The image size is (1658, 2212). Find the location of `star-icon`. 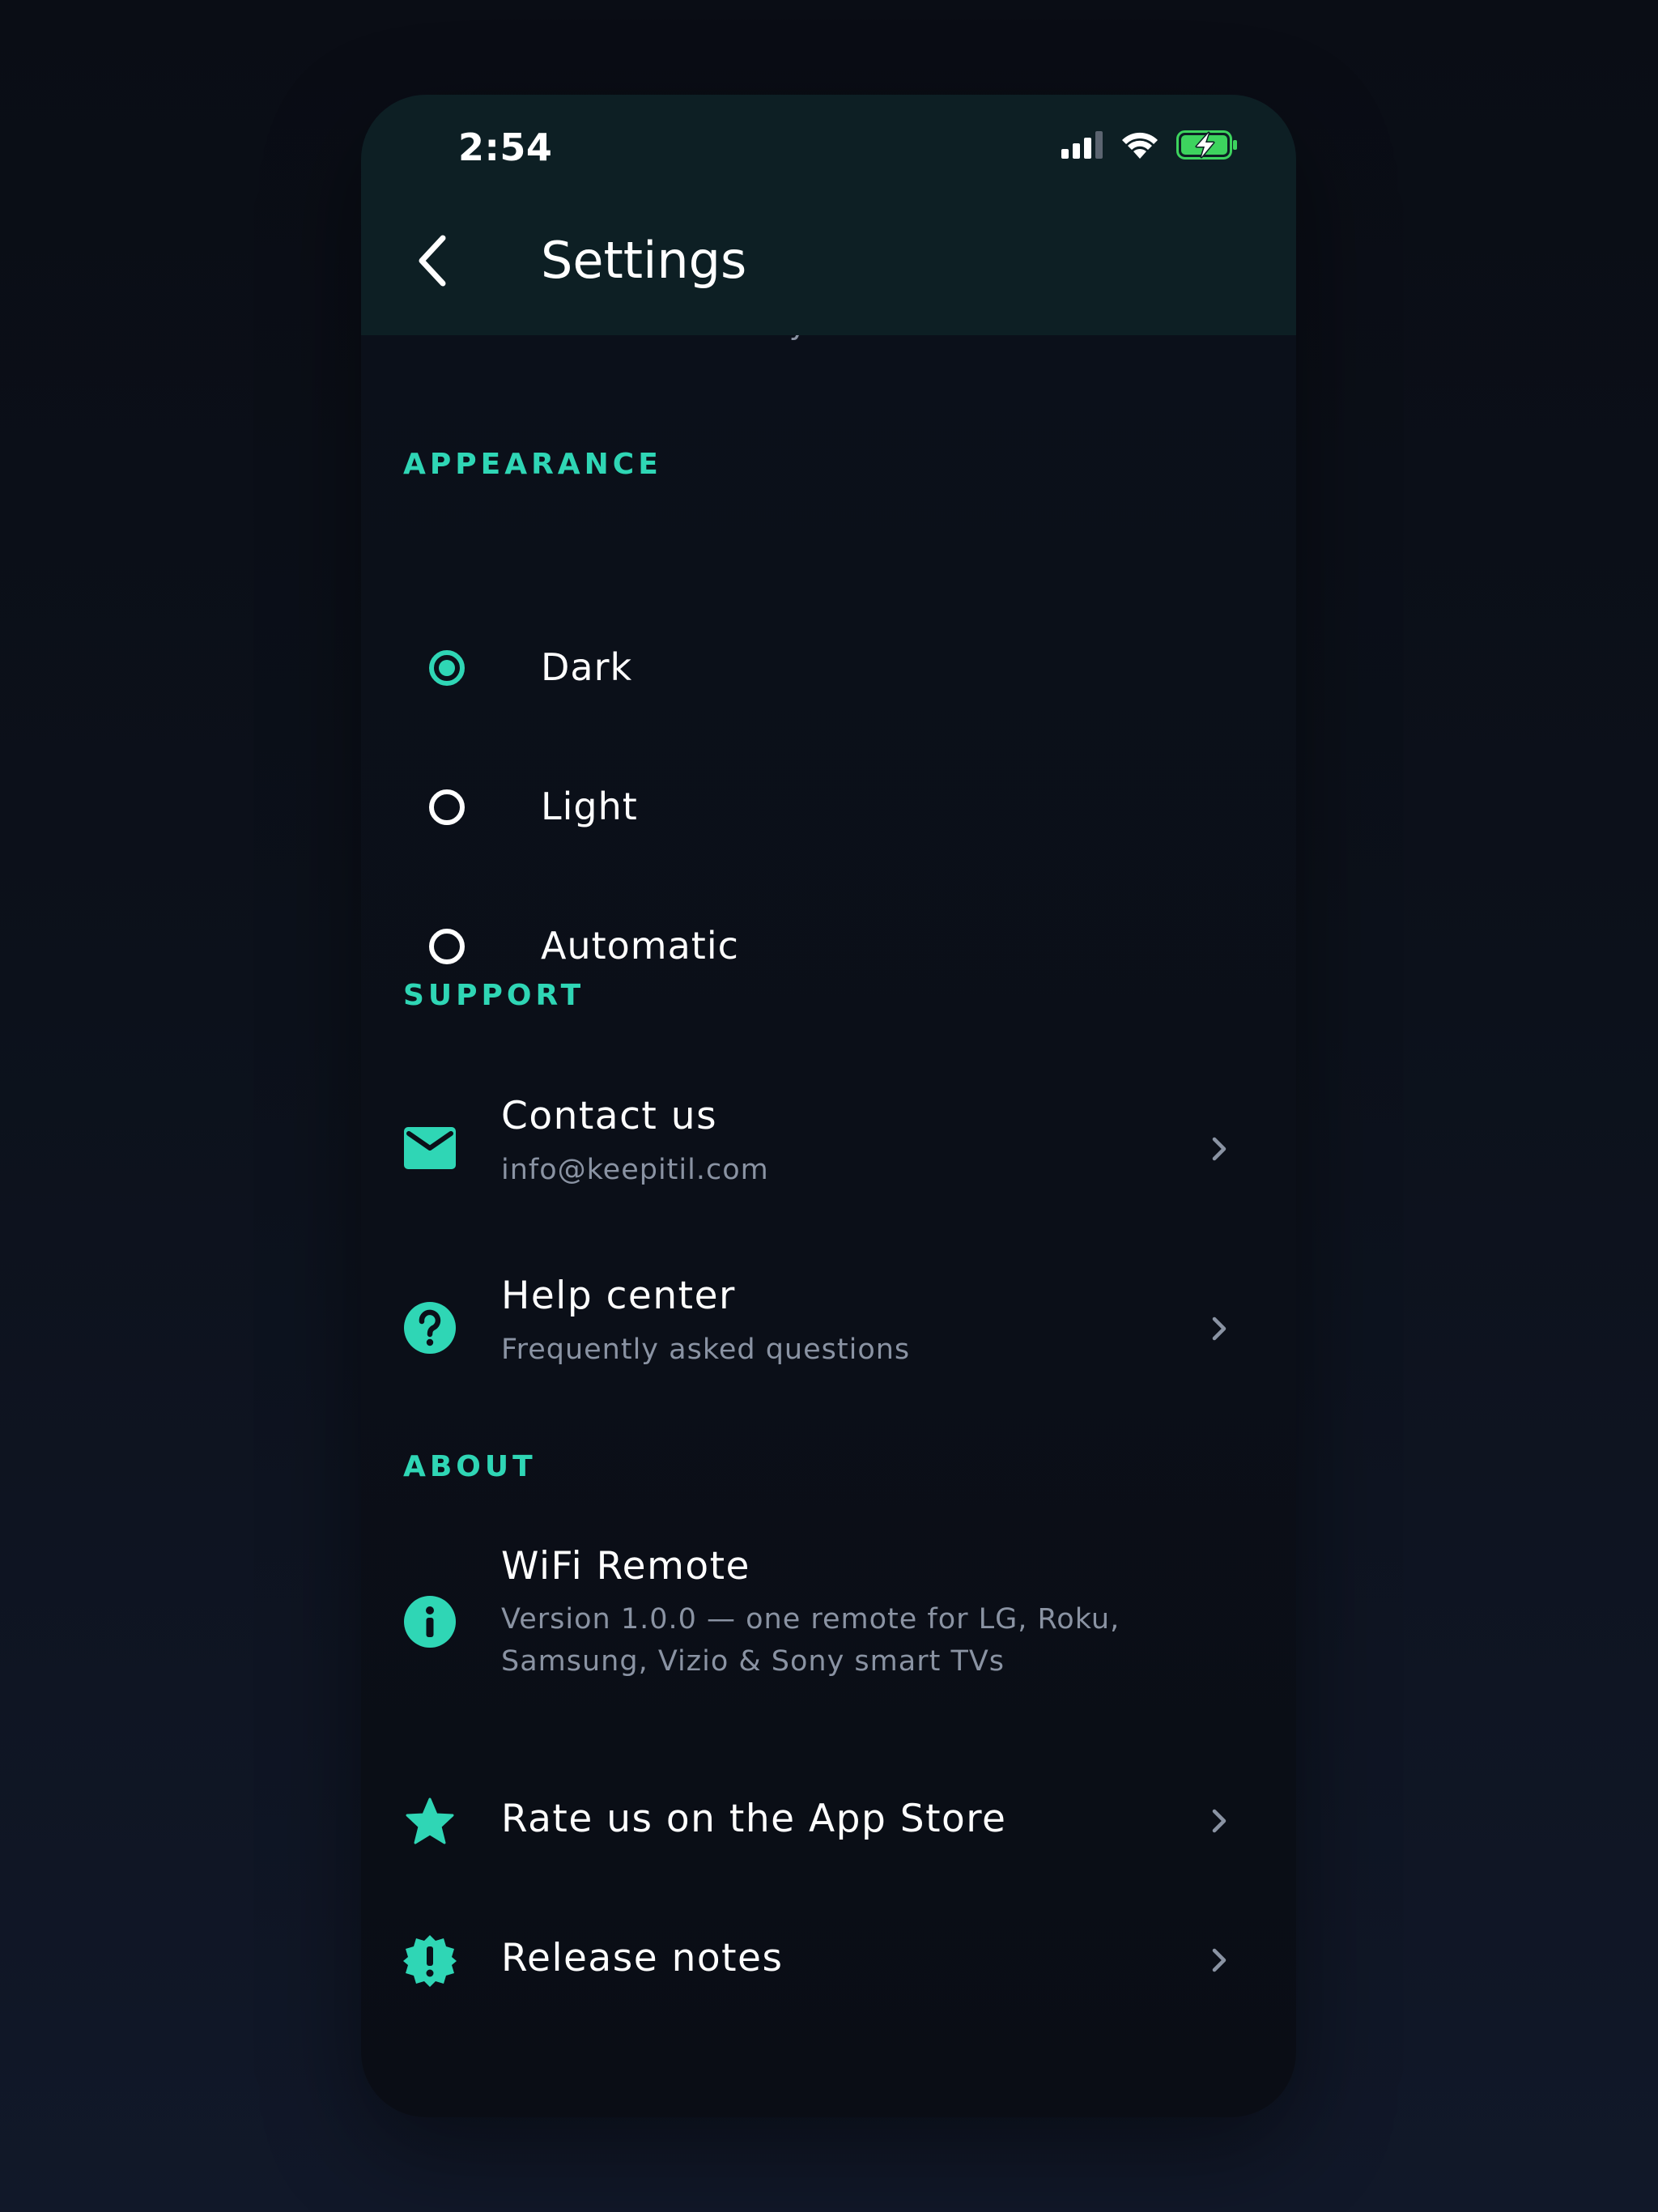

star-icon is located at coordinates (430, 1822).